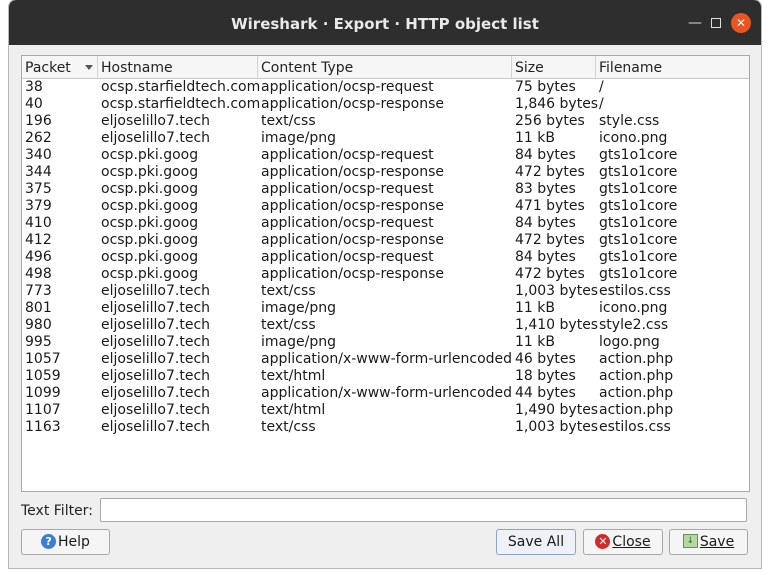 This screenshot has height=575, width=770. I want to click on column-header-label: Packet, so click(48, 68).